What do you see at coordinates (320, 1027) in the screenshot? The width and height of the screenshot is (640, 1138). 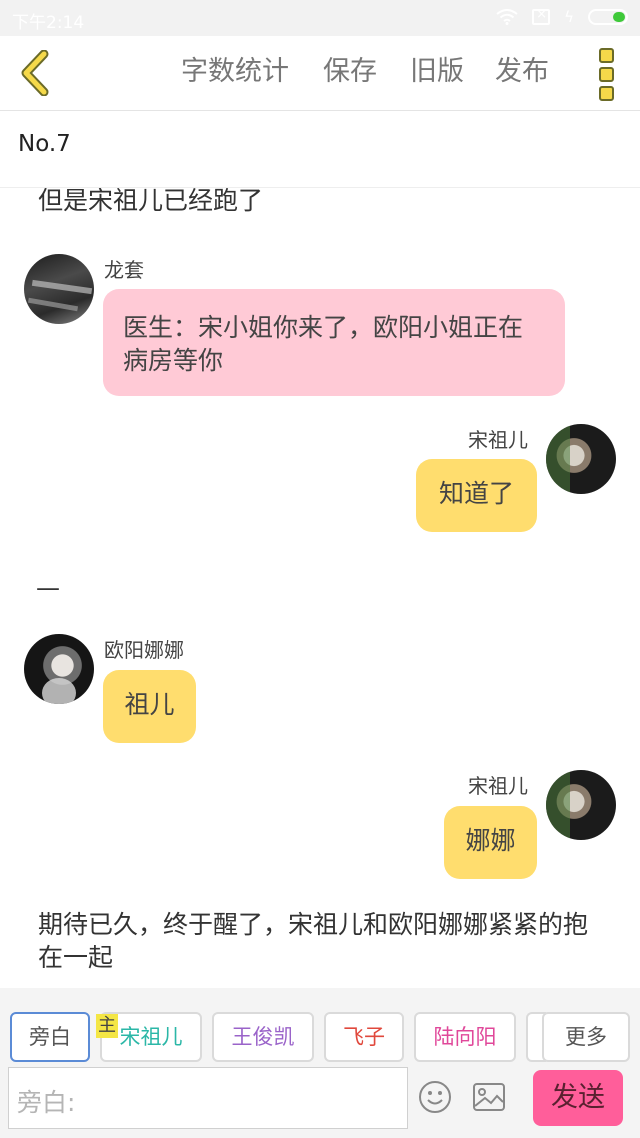 I see `role-selector: 旁白 宋祖儿 主 王俊凯 飞子 陆向阳 更多` at bounding box center [320, 1027].